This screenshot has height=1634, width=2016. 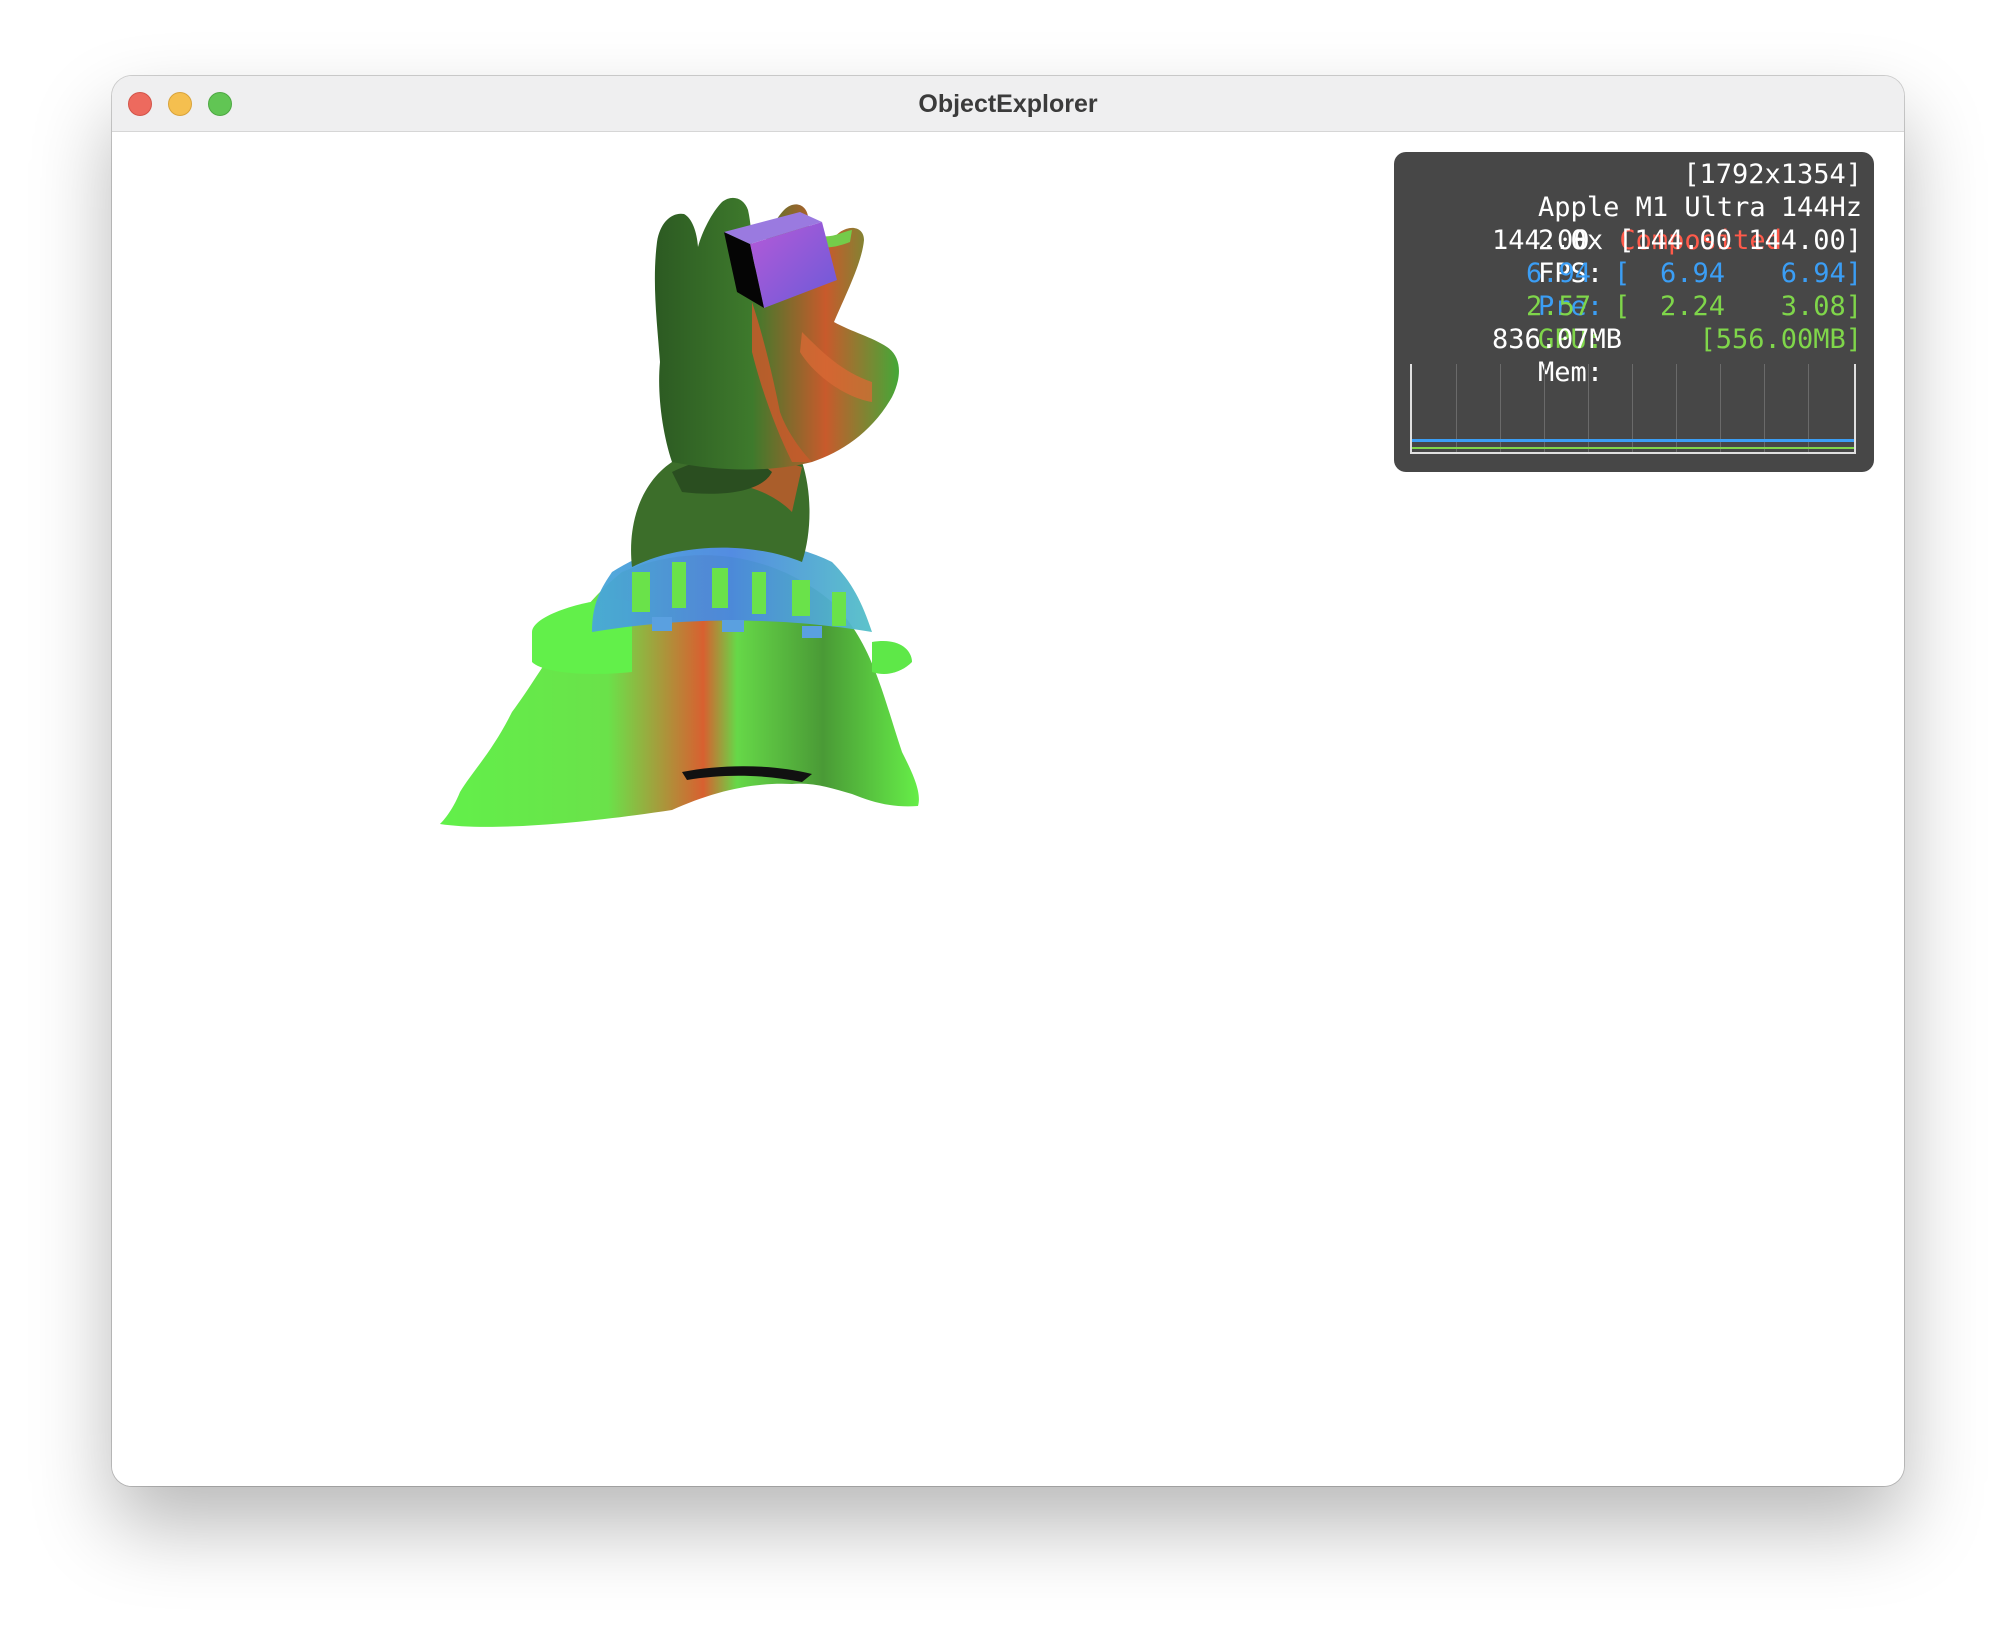 I want to click on pre-current: 6.94, so click(x=1559, y=273).